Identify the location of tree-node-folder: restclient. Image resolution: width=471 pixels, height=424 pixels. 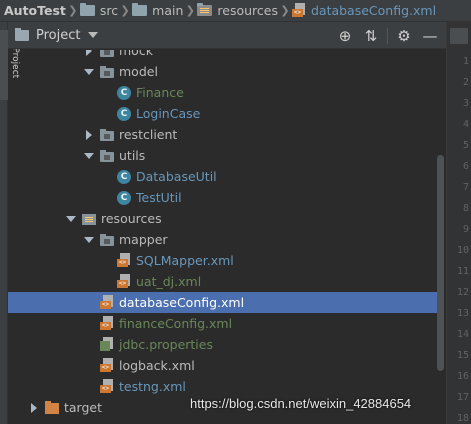
(223, 134).